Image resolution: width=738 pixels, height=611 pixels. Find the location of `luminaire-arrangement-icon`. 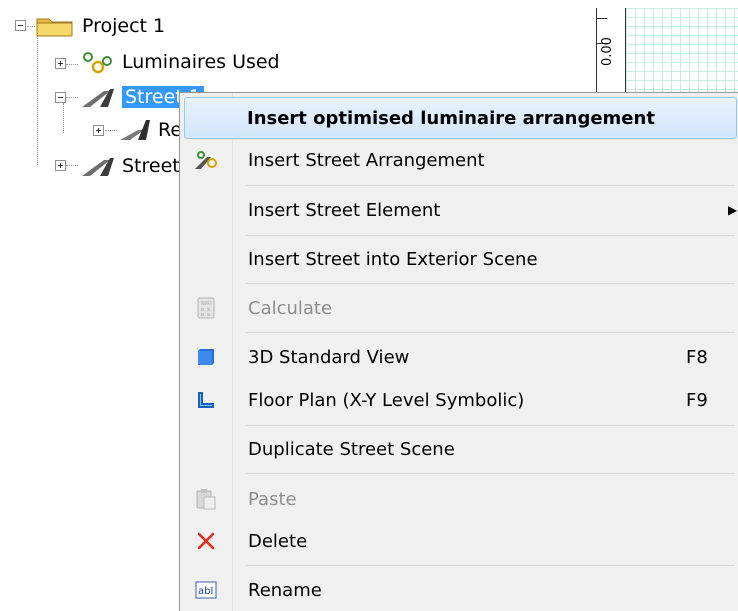

luminaire-arrangement-icon is located at coordinates (206, 160).